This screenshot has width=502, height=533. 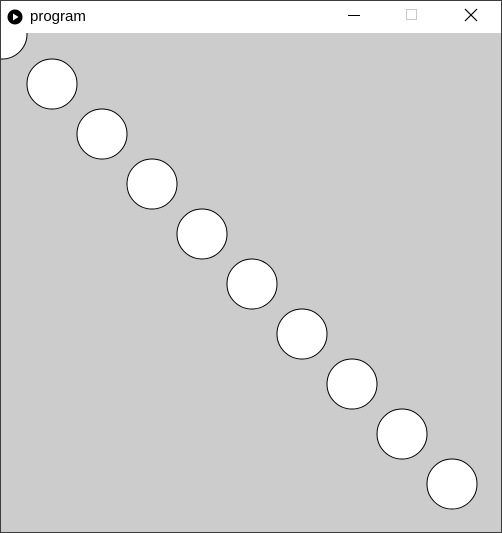 I want to click on close-icon, so click(x=471, y=17).